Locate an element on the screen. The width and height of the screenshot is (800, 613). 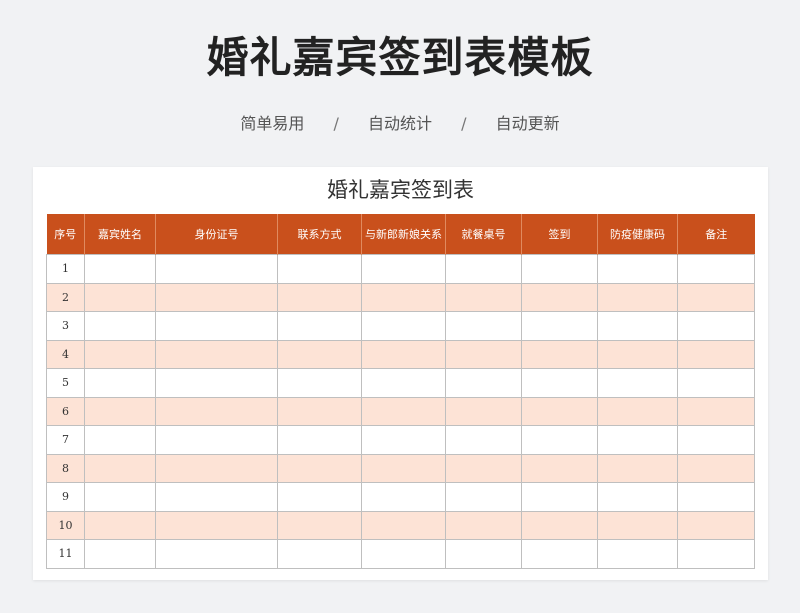
row-index-cell: 8 is located at coordinates (65, 468).